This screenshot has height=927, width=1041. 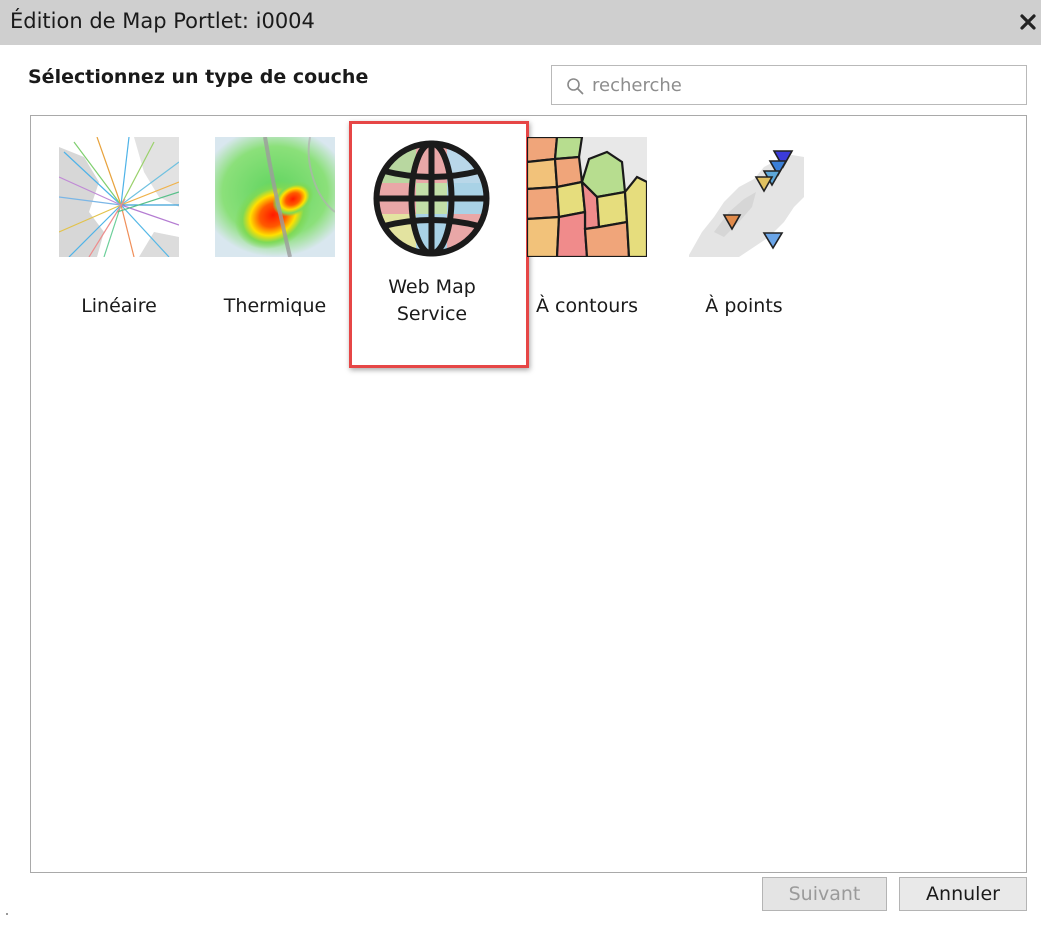 I want to click on globe-icon, so click(x=431, y=198).